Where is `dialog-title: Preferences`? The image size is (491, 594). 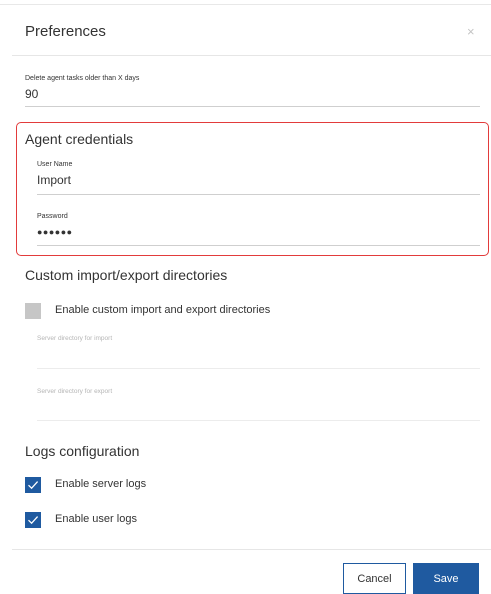
dialog-title: Preferences is located at coordinates (65, 31).